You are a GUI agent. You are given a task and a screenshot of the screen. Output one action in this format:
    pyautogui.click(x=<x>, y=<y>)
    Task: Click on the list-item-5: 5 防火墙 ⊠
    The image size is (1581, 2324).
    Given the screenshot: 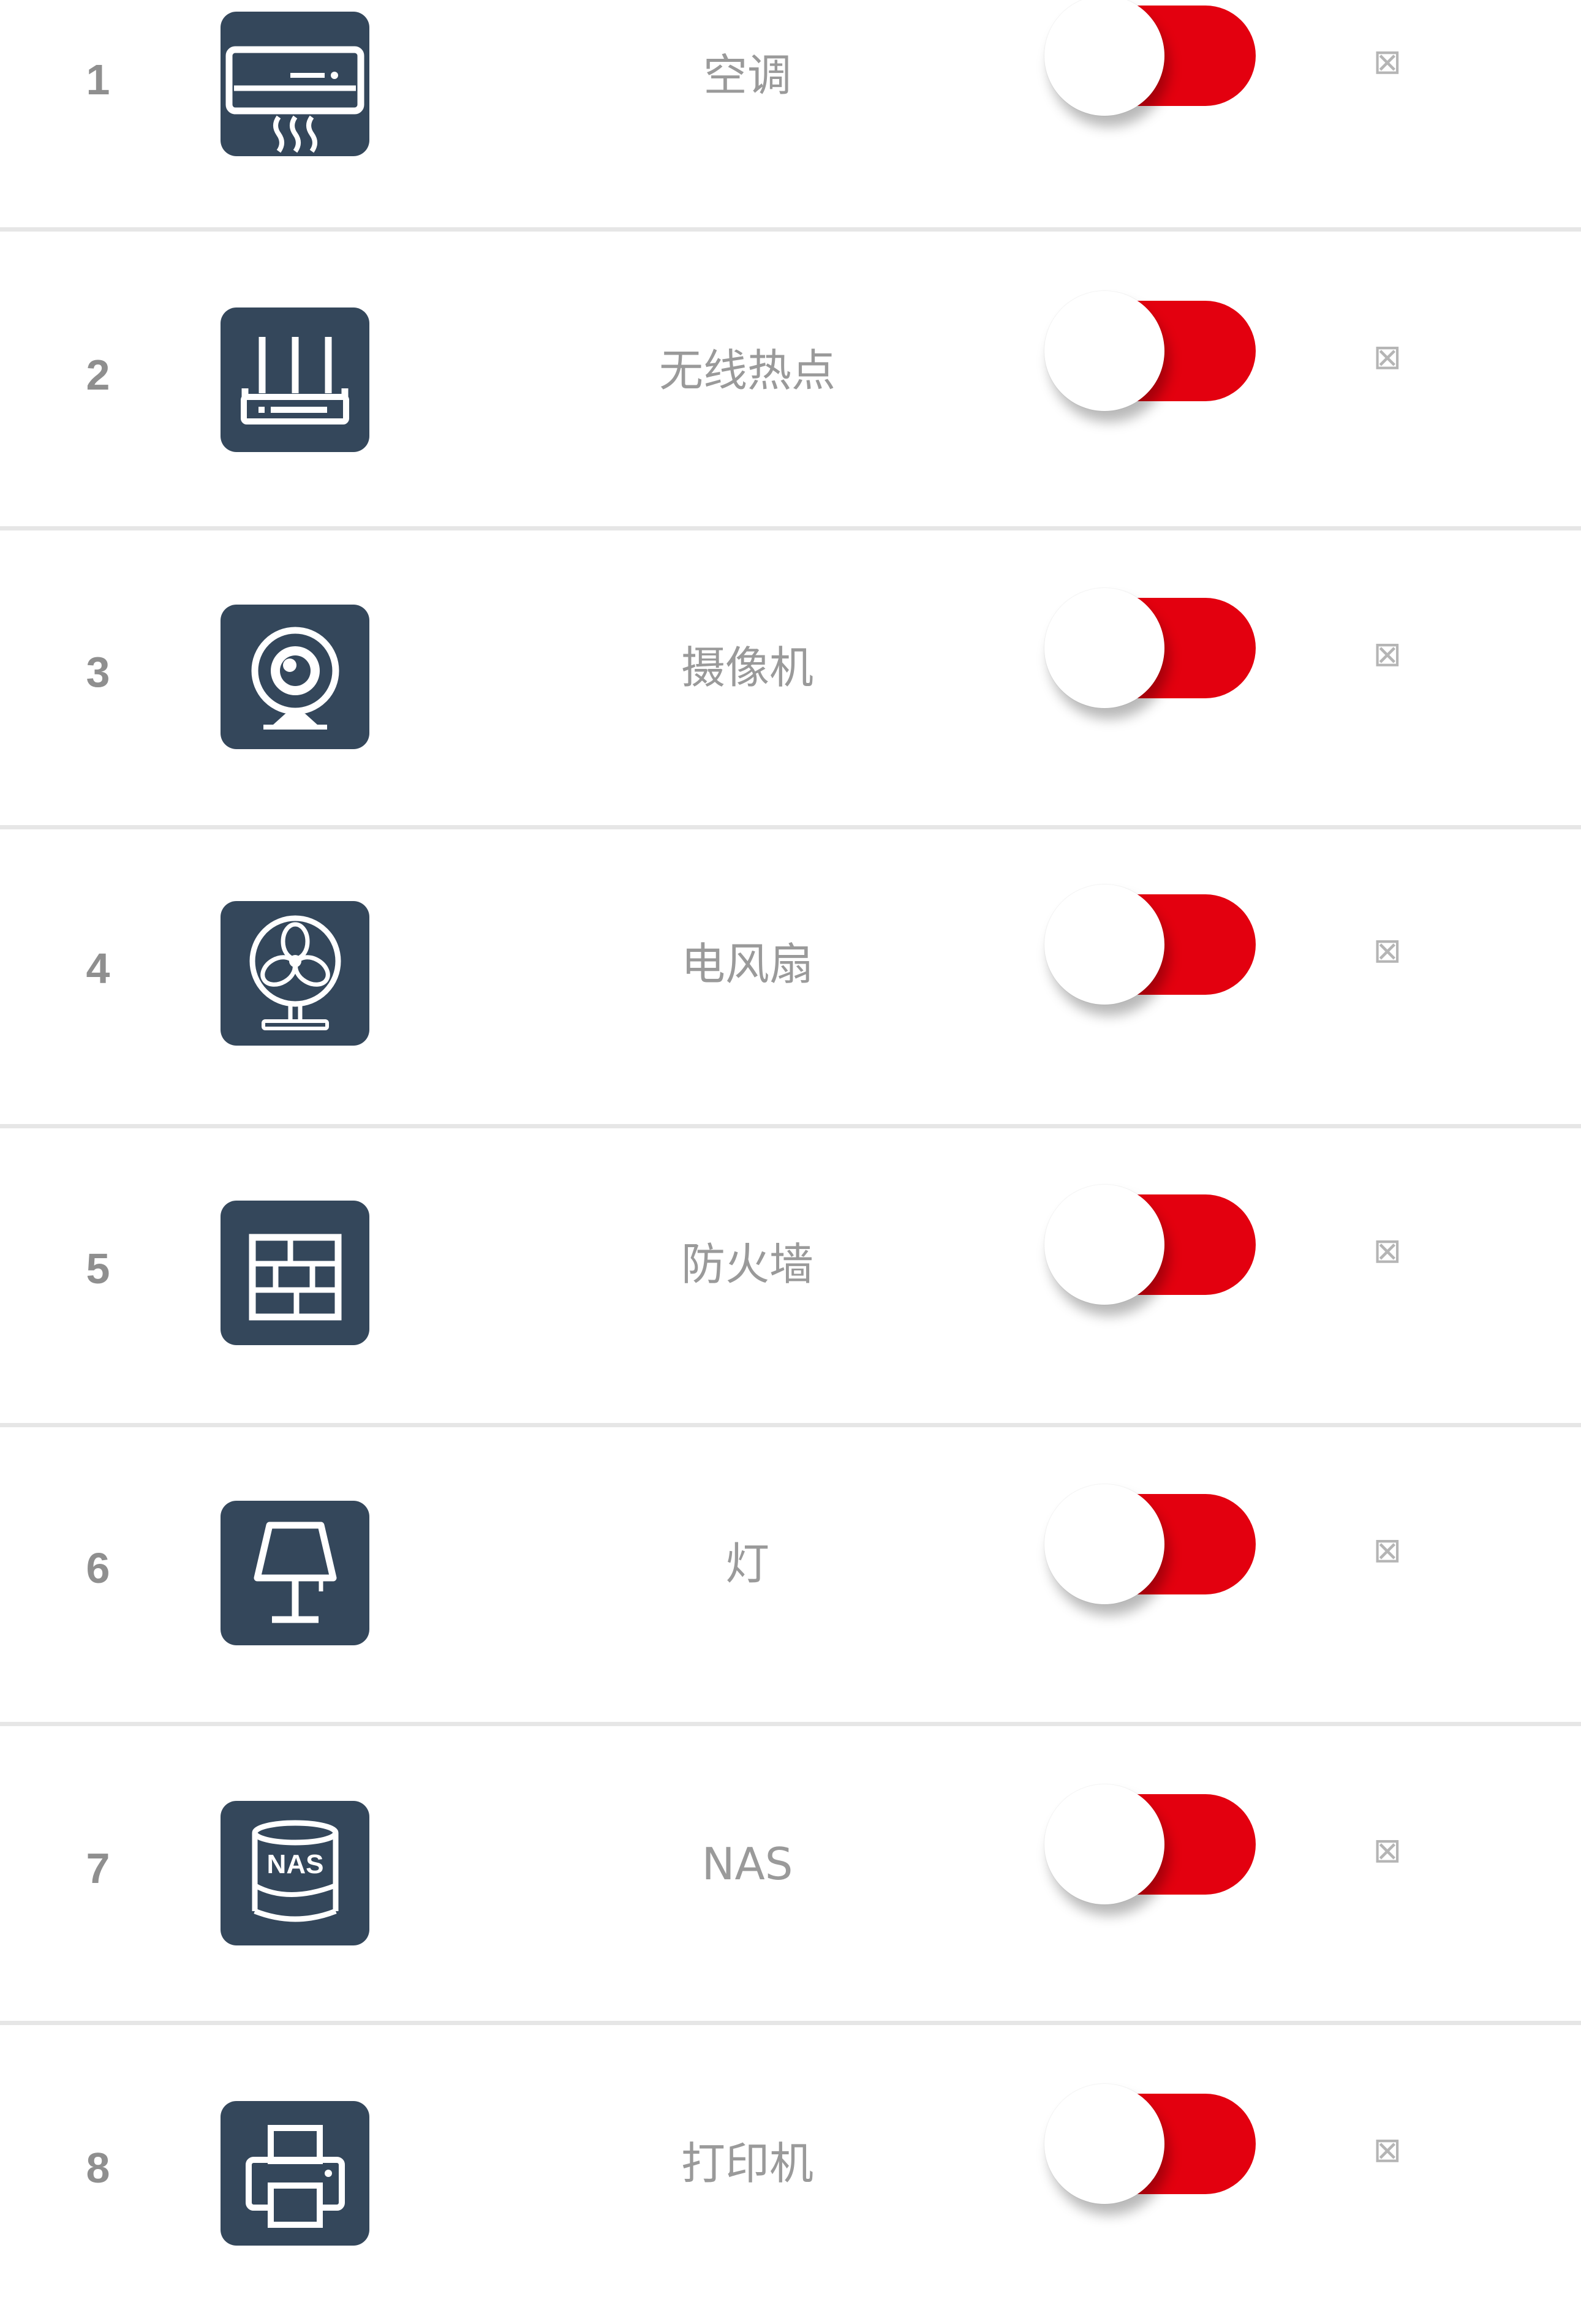 What is the action you would take?
    pyautogui.click(x=791, y=1277)
    